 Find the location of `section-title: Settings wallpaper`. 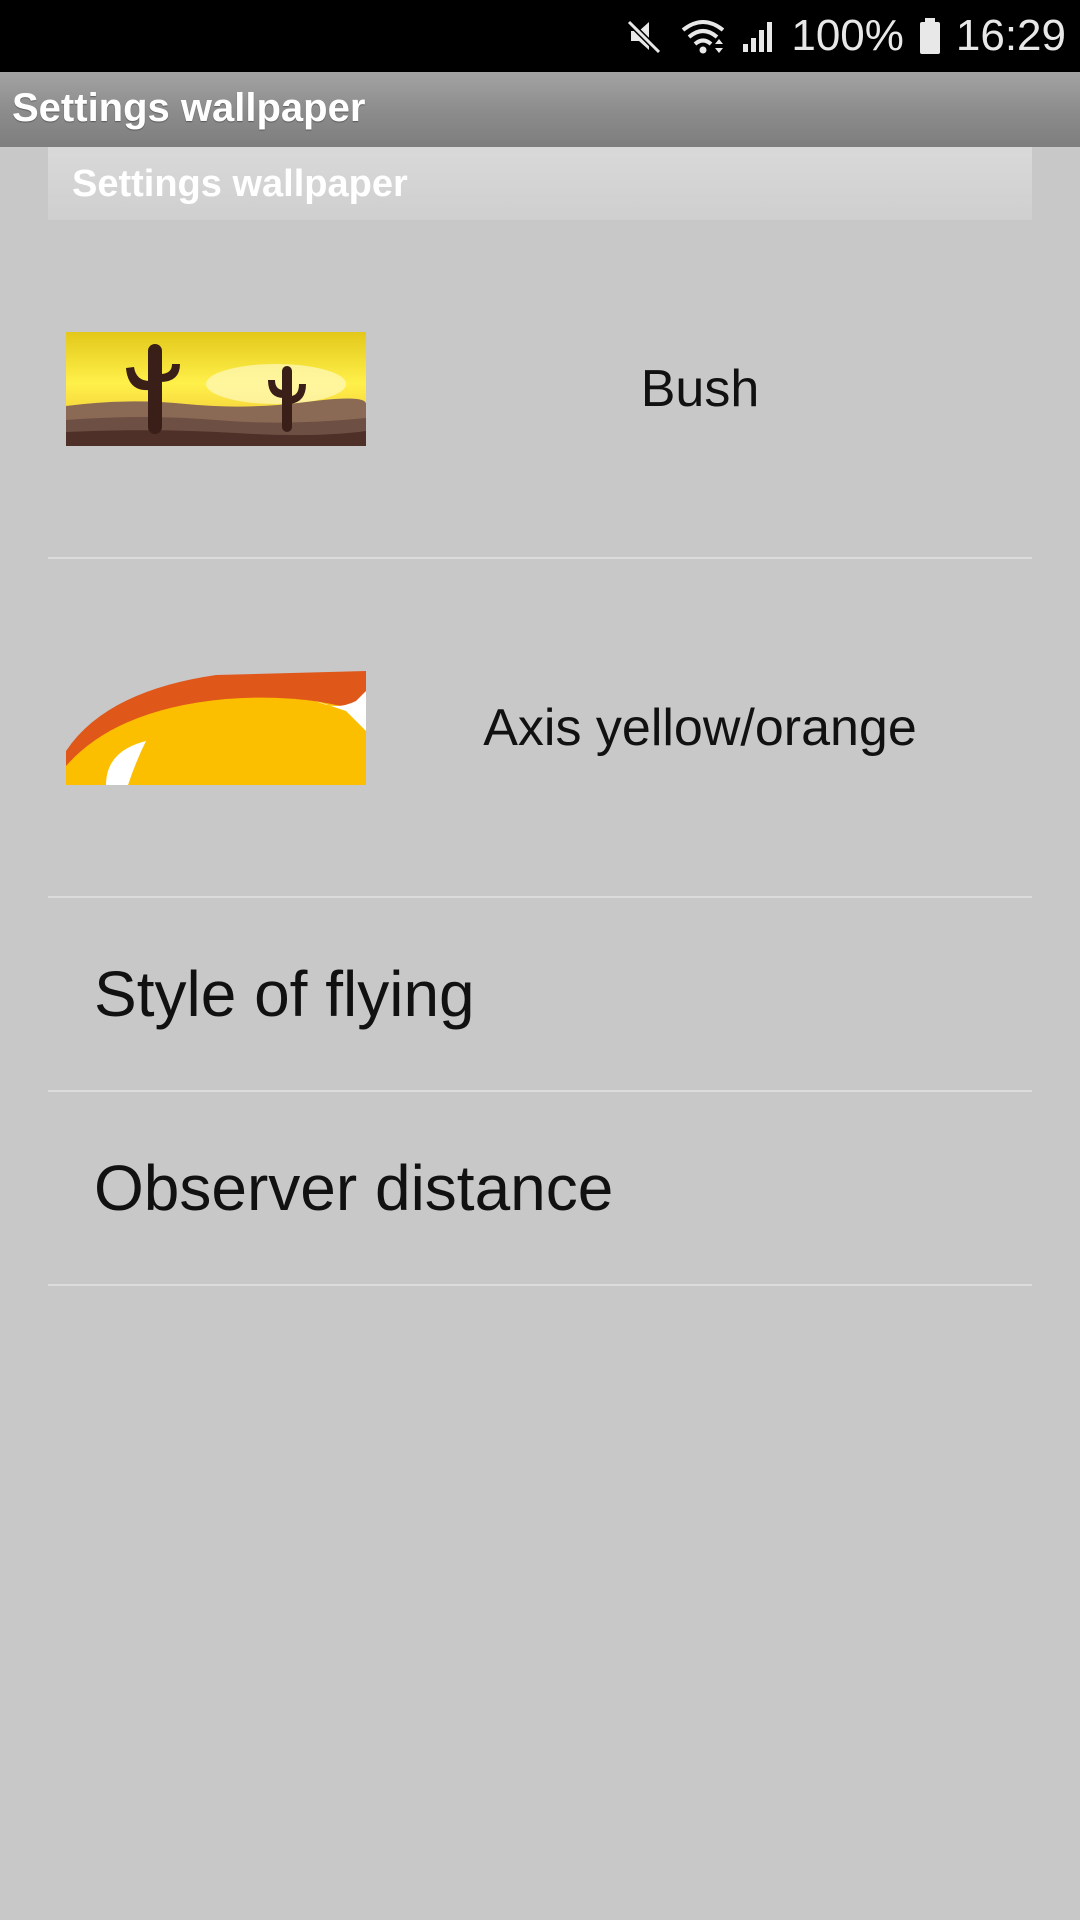

section-title: Settings wallpaper is located at coordinates (240, 184).